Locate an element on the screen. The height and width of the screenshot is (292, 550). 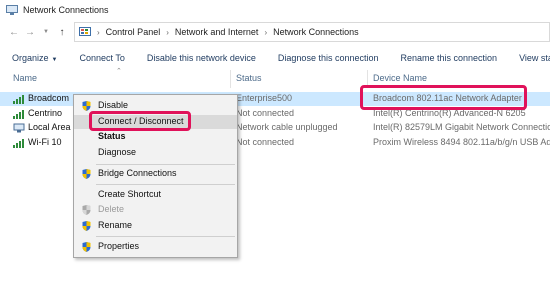
menu-item-bridge-connections: Bridge Connections is located at coordinates (155, 174).